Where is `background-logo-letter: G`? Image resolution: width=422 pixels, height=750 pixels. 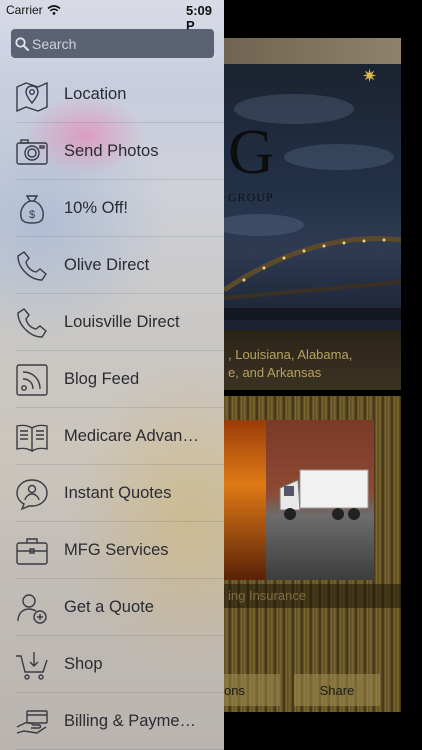 background-logo-letter: G is located at coordinates (251, 151).